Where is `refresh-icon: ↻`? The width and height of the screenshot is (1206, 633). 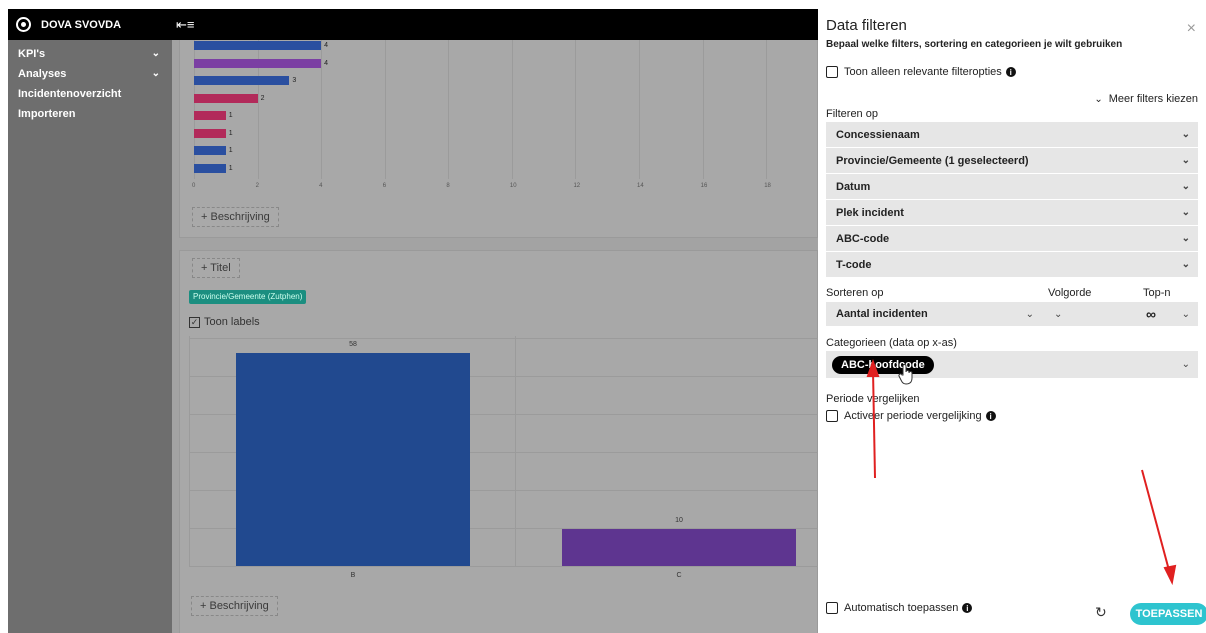
refresh-icon: ↻ is located at coordinates (1101, 612).